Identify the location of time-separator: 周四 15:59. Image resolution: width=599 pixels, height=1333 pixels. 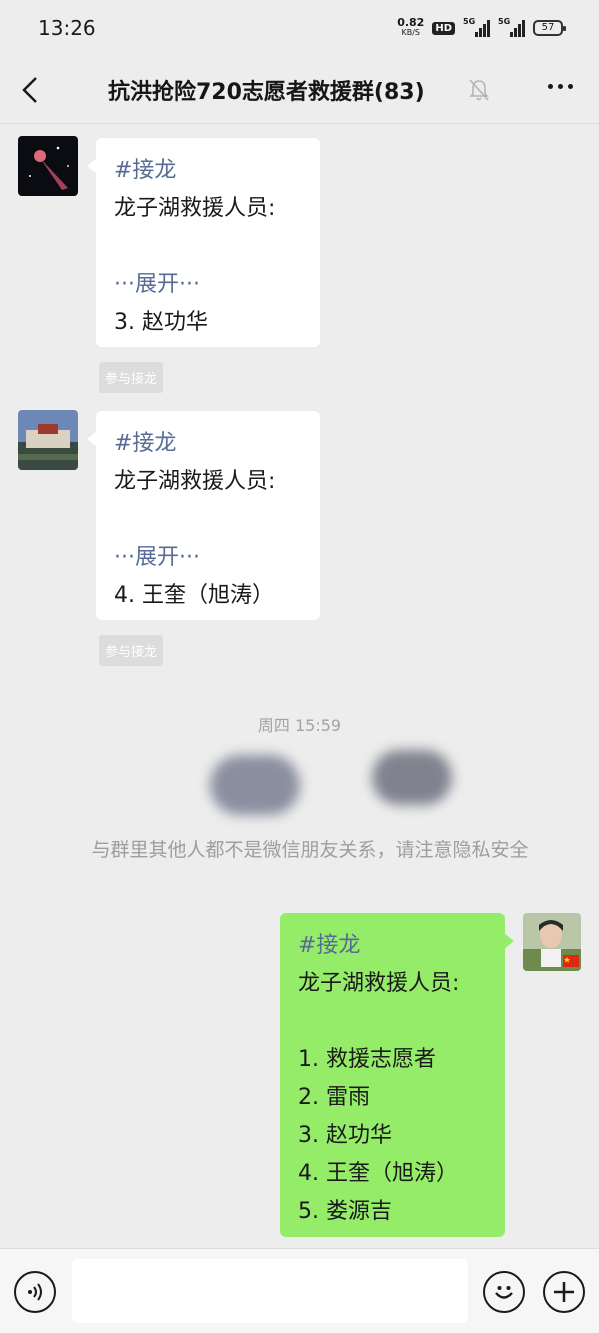
(299, 725).